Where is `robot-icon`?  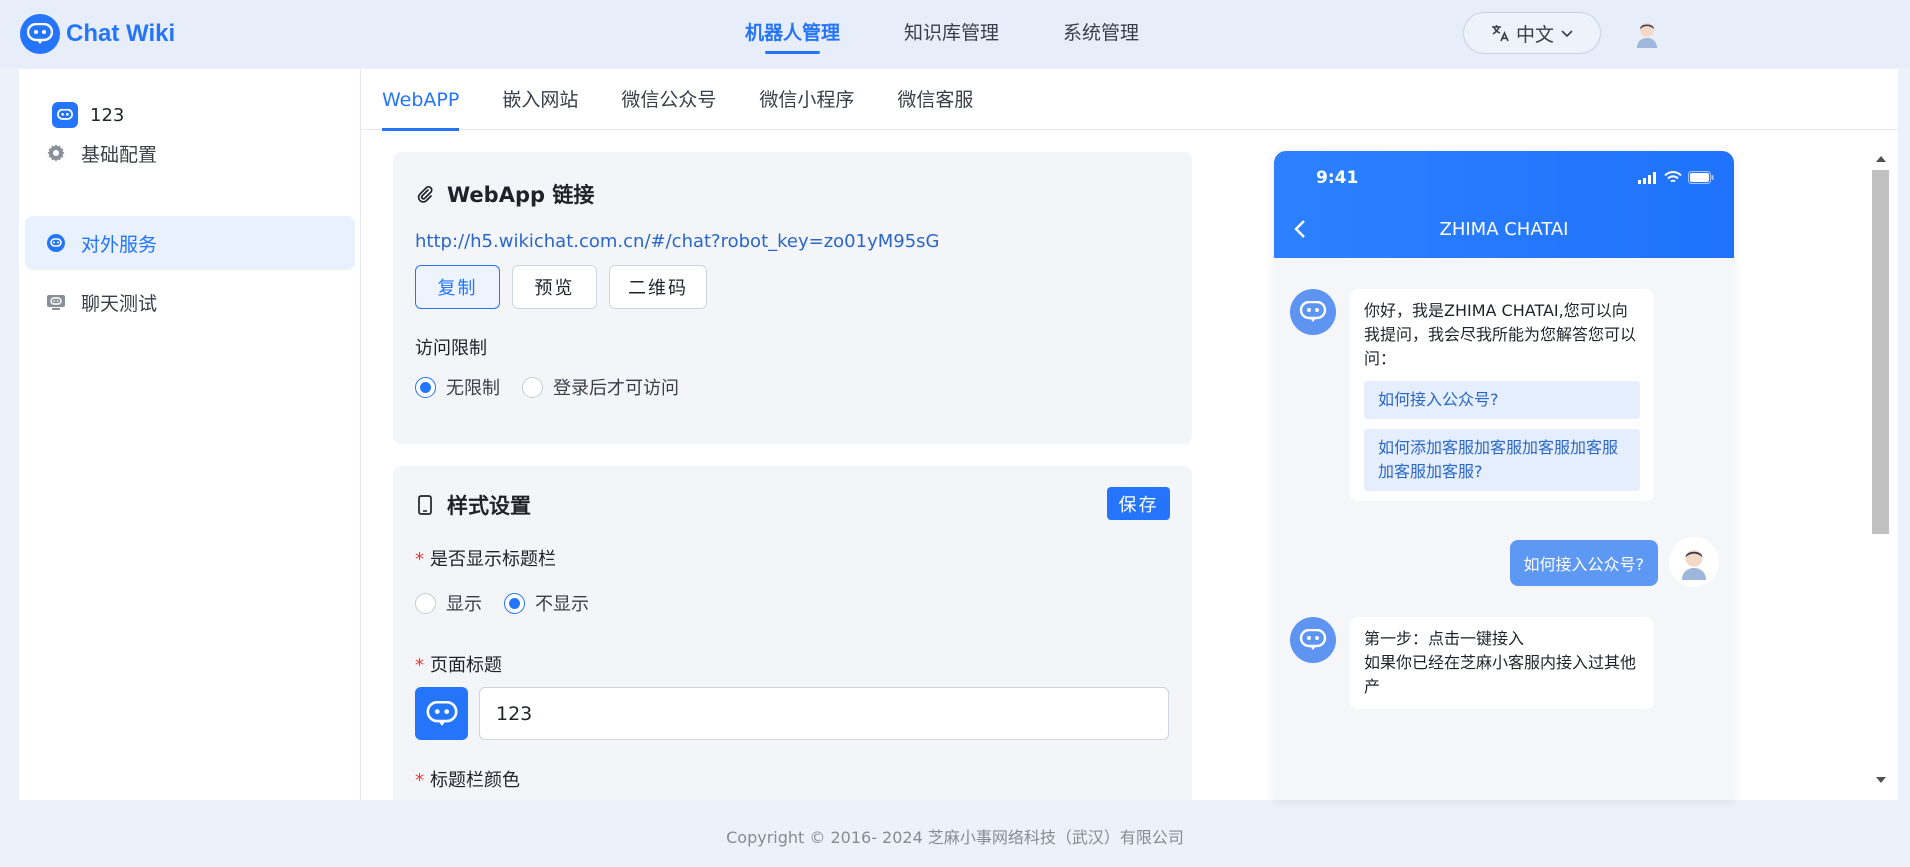
robot-icon is located at coordinates (65, 115).